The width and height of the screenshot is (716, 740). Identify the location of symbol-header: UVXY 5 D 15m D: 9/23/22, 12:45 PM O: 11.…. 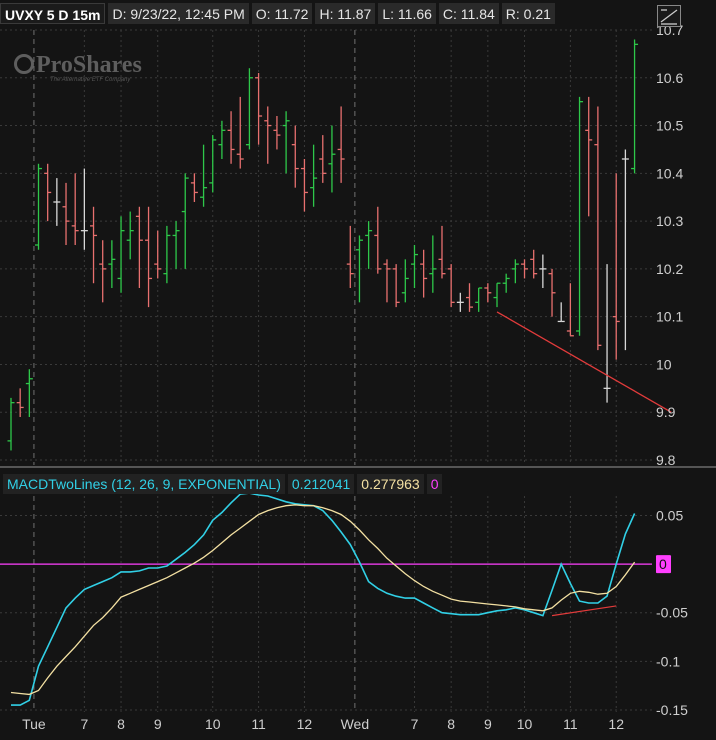
(277, 15).